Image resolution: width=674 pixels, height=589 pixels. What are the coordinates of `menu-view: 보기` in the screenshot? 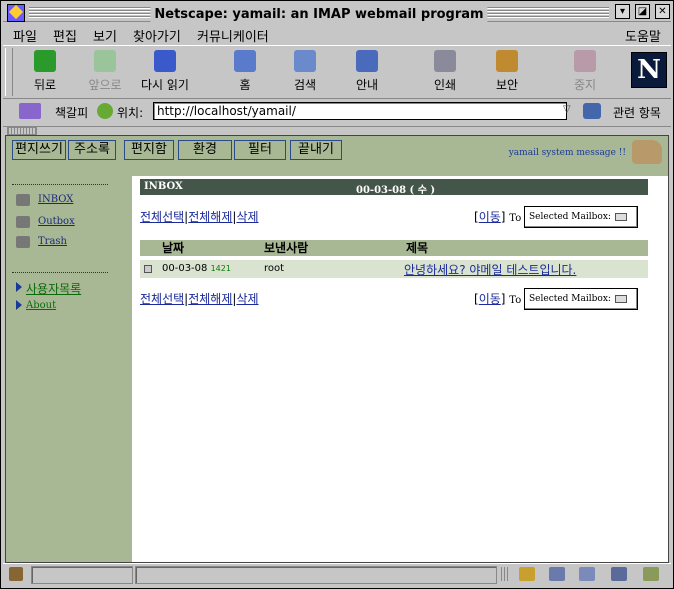 It's located at (105, 35).